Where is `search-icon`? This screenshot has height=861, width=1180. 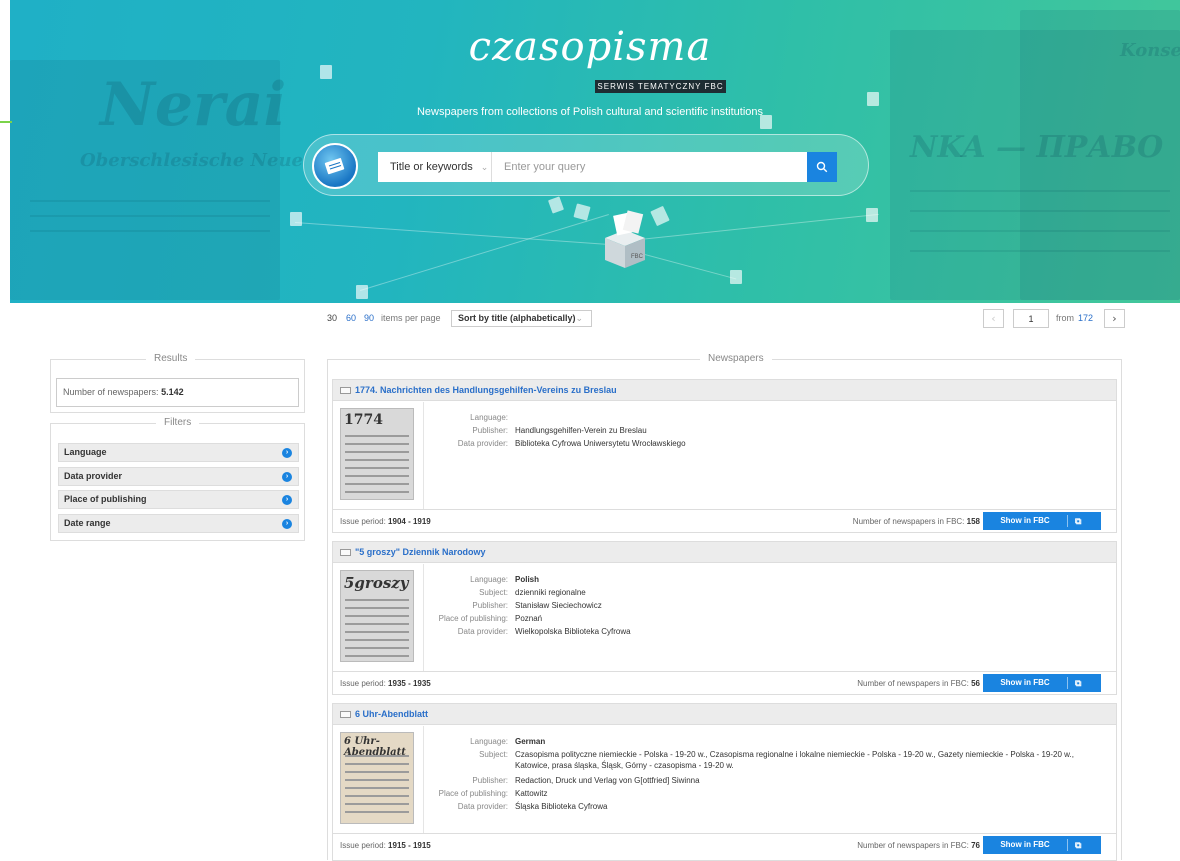 search-icon is located at coordinates (822, 167).